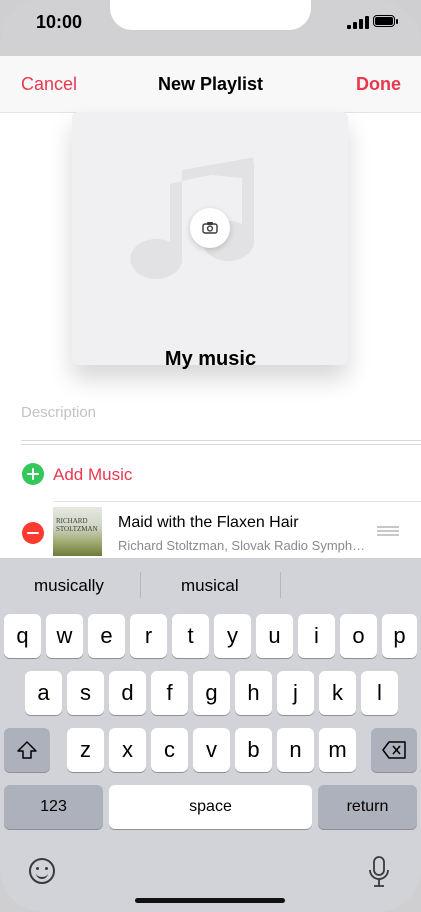 The height and width of the screenshot is (912, 421). What do you see at coordinates (22, 636) in the screenshot?
I see `key-q: q` at bounding box center [22, 636].